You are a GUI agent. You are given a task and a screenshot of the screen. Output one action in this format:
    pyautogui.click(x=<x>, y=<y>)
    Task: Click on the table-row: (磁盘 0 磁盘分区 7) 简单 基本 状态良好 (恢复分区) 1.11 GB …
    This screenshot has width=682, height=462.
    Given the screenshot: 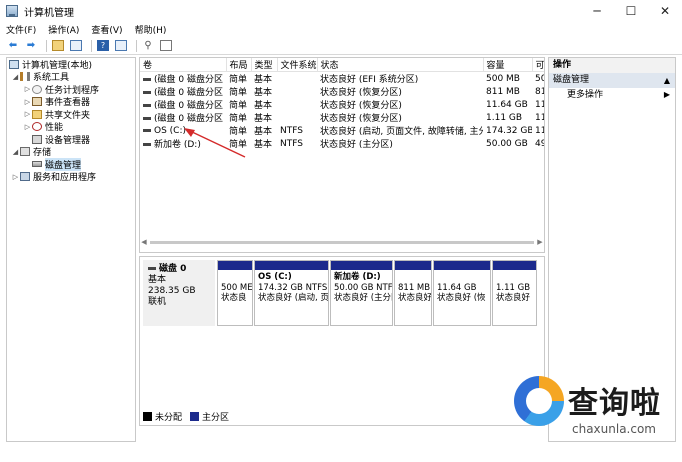 What is the action you would take?
    pyautogui.click(x=342, y=117)
    